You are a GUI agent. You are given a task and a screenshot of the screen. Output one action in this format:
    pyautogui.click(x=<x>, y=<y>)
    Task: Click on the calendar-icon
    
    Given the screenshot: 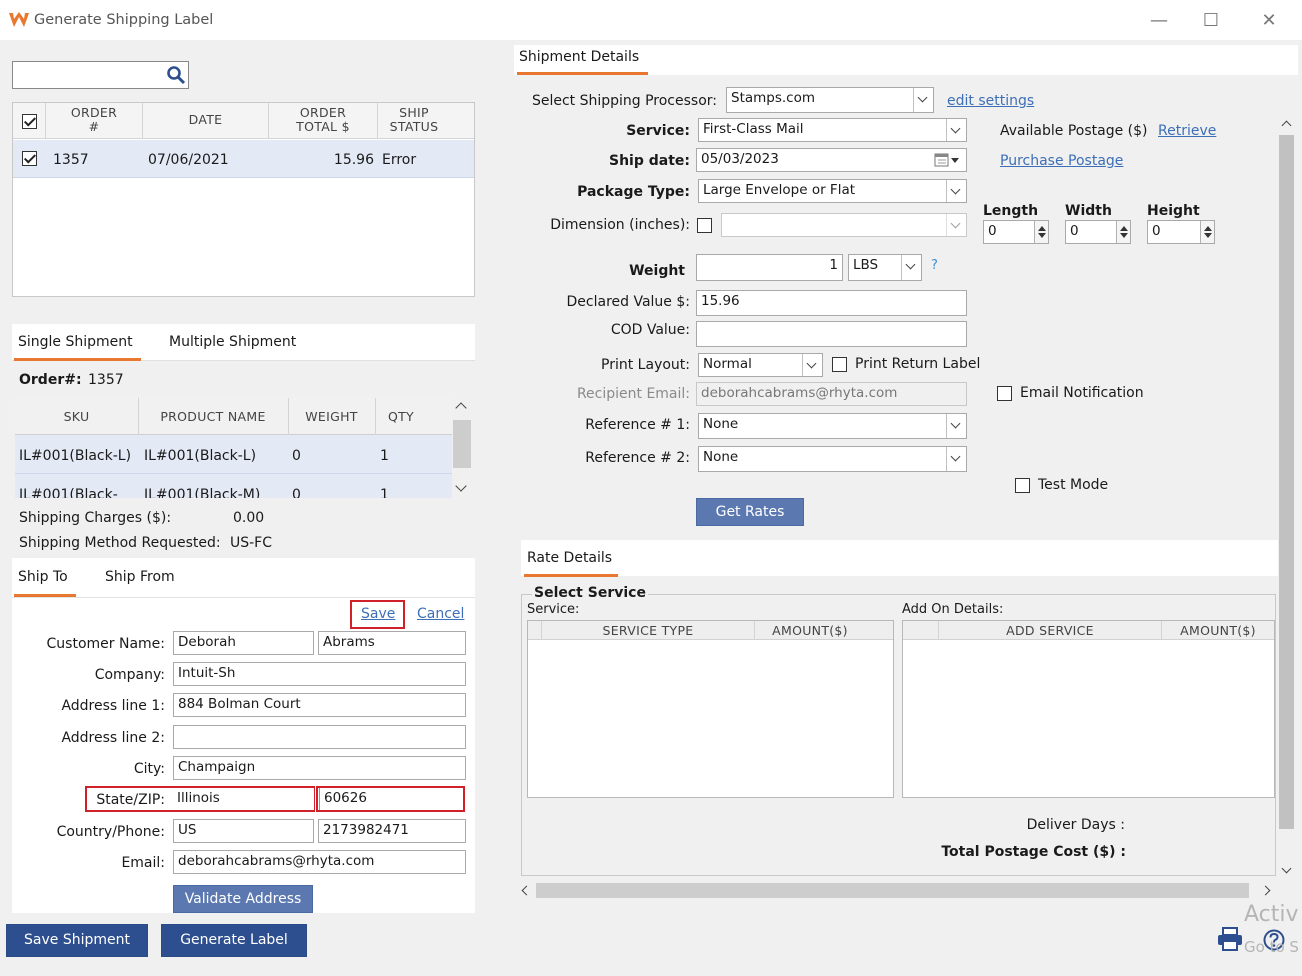 What is the action you would take?
    pyautogui.click(x=948, y=160)
    